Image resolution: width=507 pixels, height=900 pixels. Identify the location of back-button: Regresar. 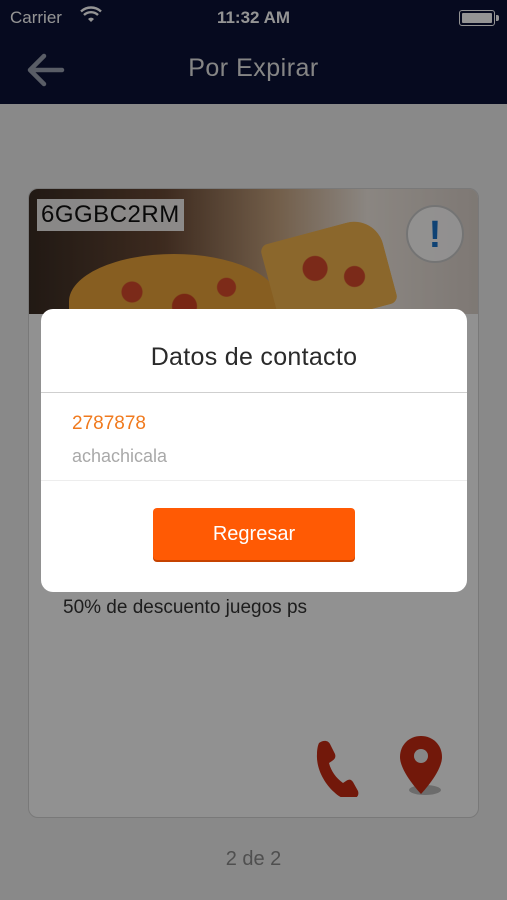
(254, 534).